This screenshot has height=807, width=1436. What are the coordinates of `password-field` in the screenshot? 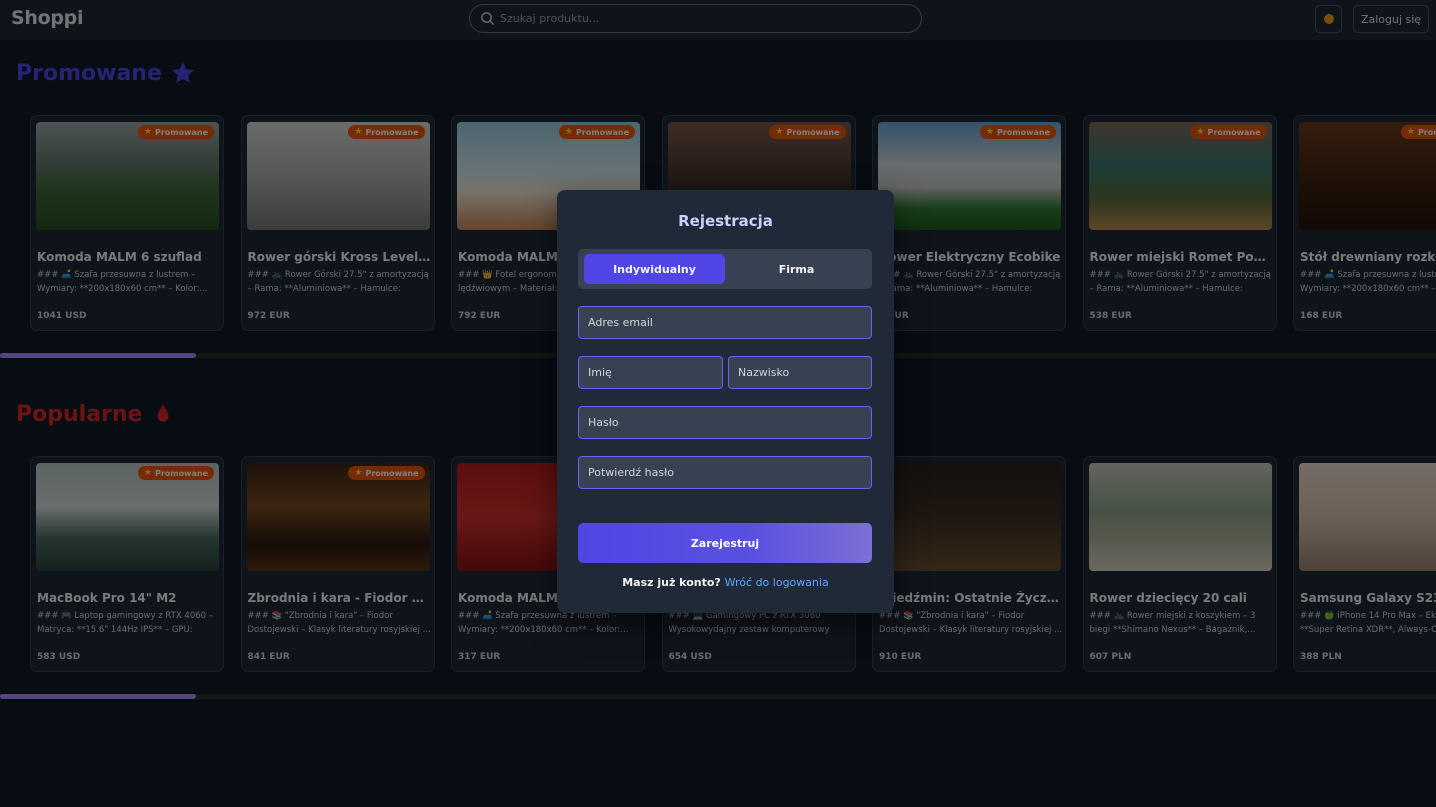 It's located at (725, 422).